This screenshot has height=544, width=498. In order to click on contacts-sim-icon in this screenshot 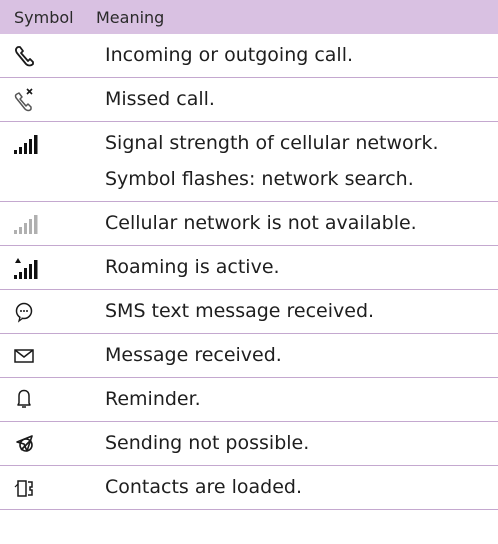, I will do `click(48, 488)`.